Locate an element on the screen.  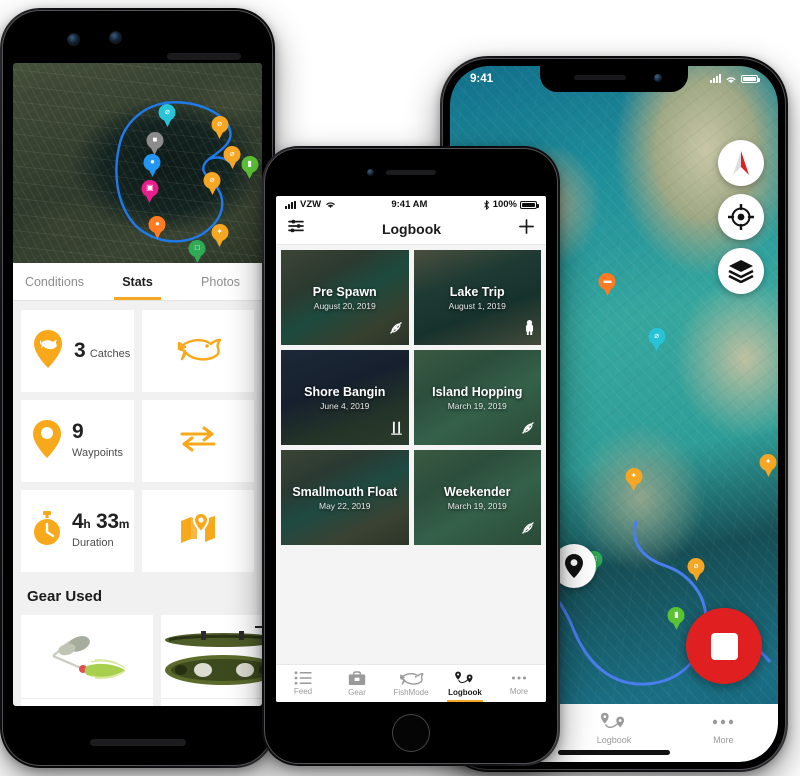
compass-button is located at coordinates (741, 163).